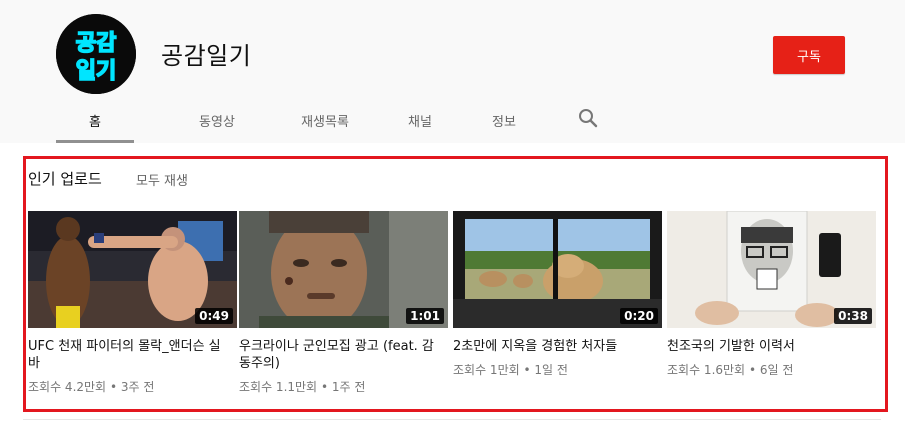 This screenshot has width=905, height=427. Describe the element at coordinates (776, 370) in the screenshot. I see `video-age: 6일 전` at that location.